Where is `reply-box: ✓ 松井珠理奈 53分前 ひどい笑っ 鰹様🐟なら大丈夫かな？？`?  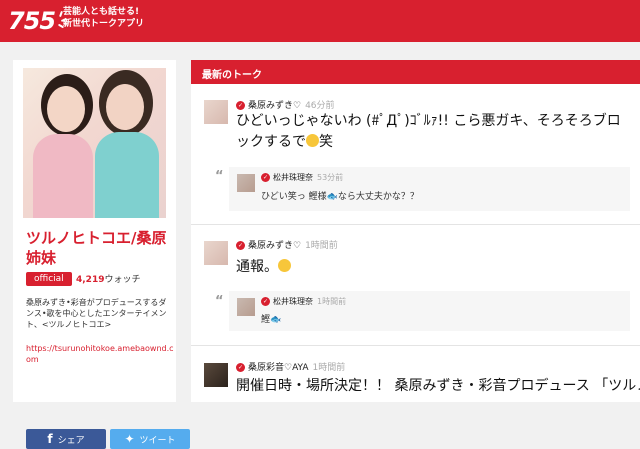 reply-box: ✓ 松井珠理奈 53分前 ひどい笑っ 鰹様🐟なら大丈夫かな？？ is located at coordinates (429, 189).